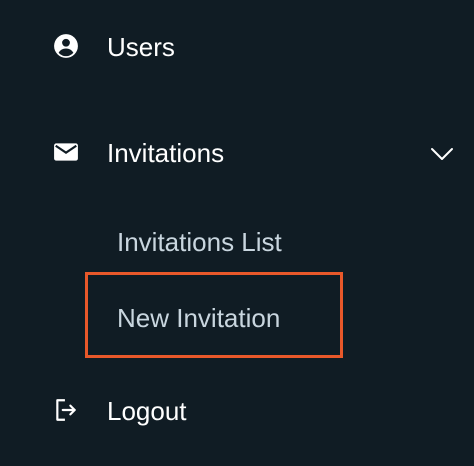 The width and height of the screenshot is (474, 466). What do you see at coordinates (442, 154) in the screenshot?
I see `chevron-down-icon` at bounding box center [442, 154].